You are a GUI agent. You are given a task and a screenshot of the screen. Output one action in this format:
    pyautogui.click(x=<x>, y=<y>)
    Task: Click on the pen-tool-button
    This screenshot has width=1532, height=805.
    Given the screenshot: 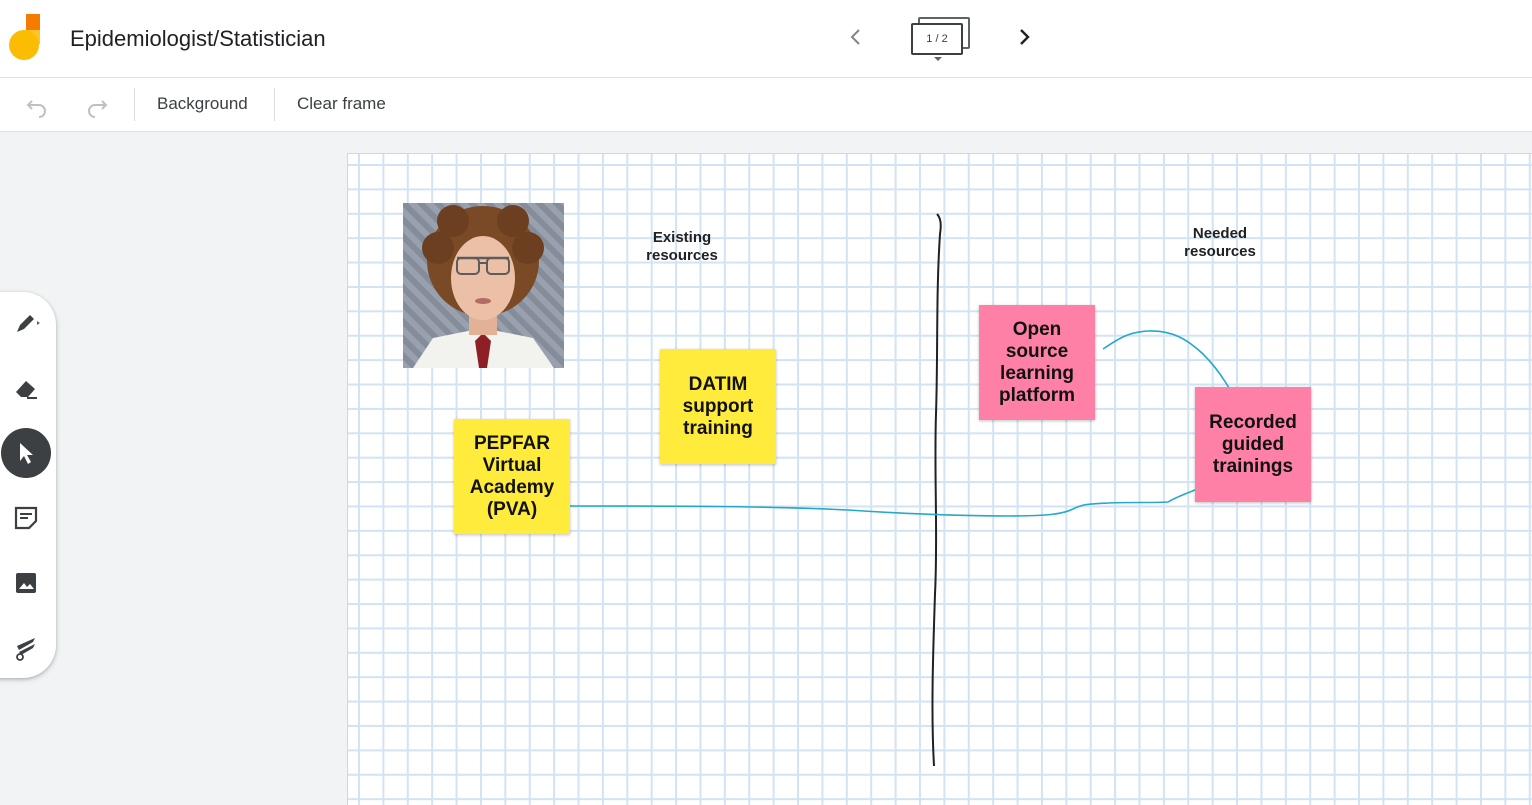 What is the action you would take?
    pyautogui.click(x=26, y=323)
    